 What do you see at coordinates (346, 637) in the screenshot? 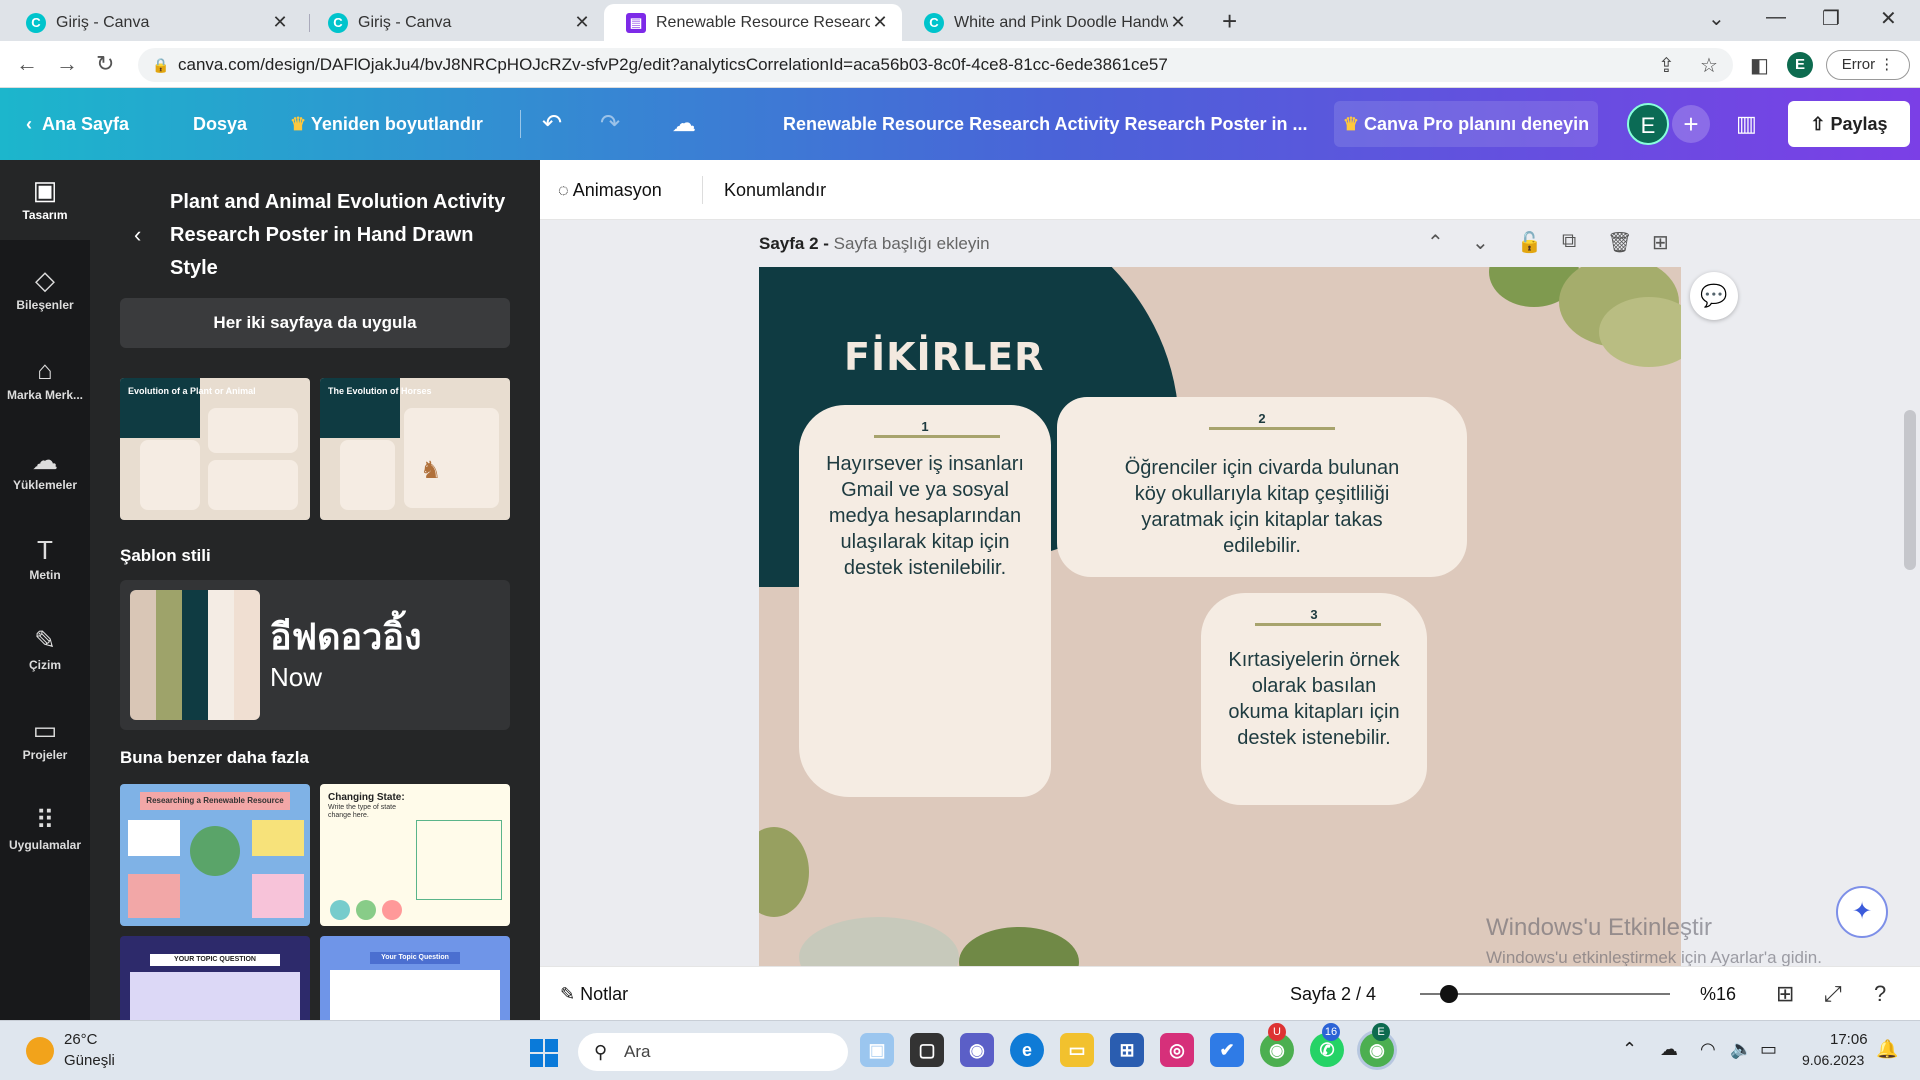
I see `style-font-sample-thai: อีฟดอวอิ้ง` at bounding box center [346, 637].